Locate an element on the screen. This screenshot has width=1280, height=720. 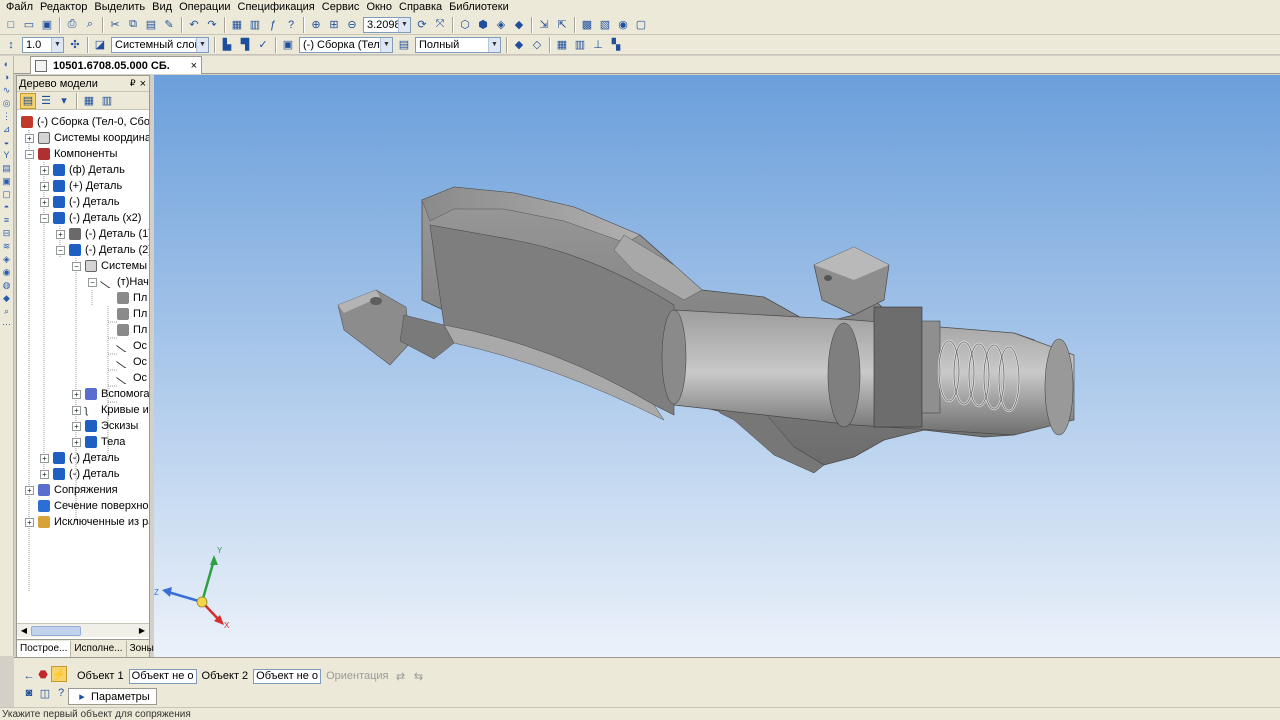
perspective-icon: ◇ is located at coordinates (537, 45).